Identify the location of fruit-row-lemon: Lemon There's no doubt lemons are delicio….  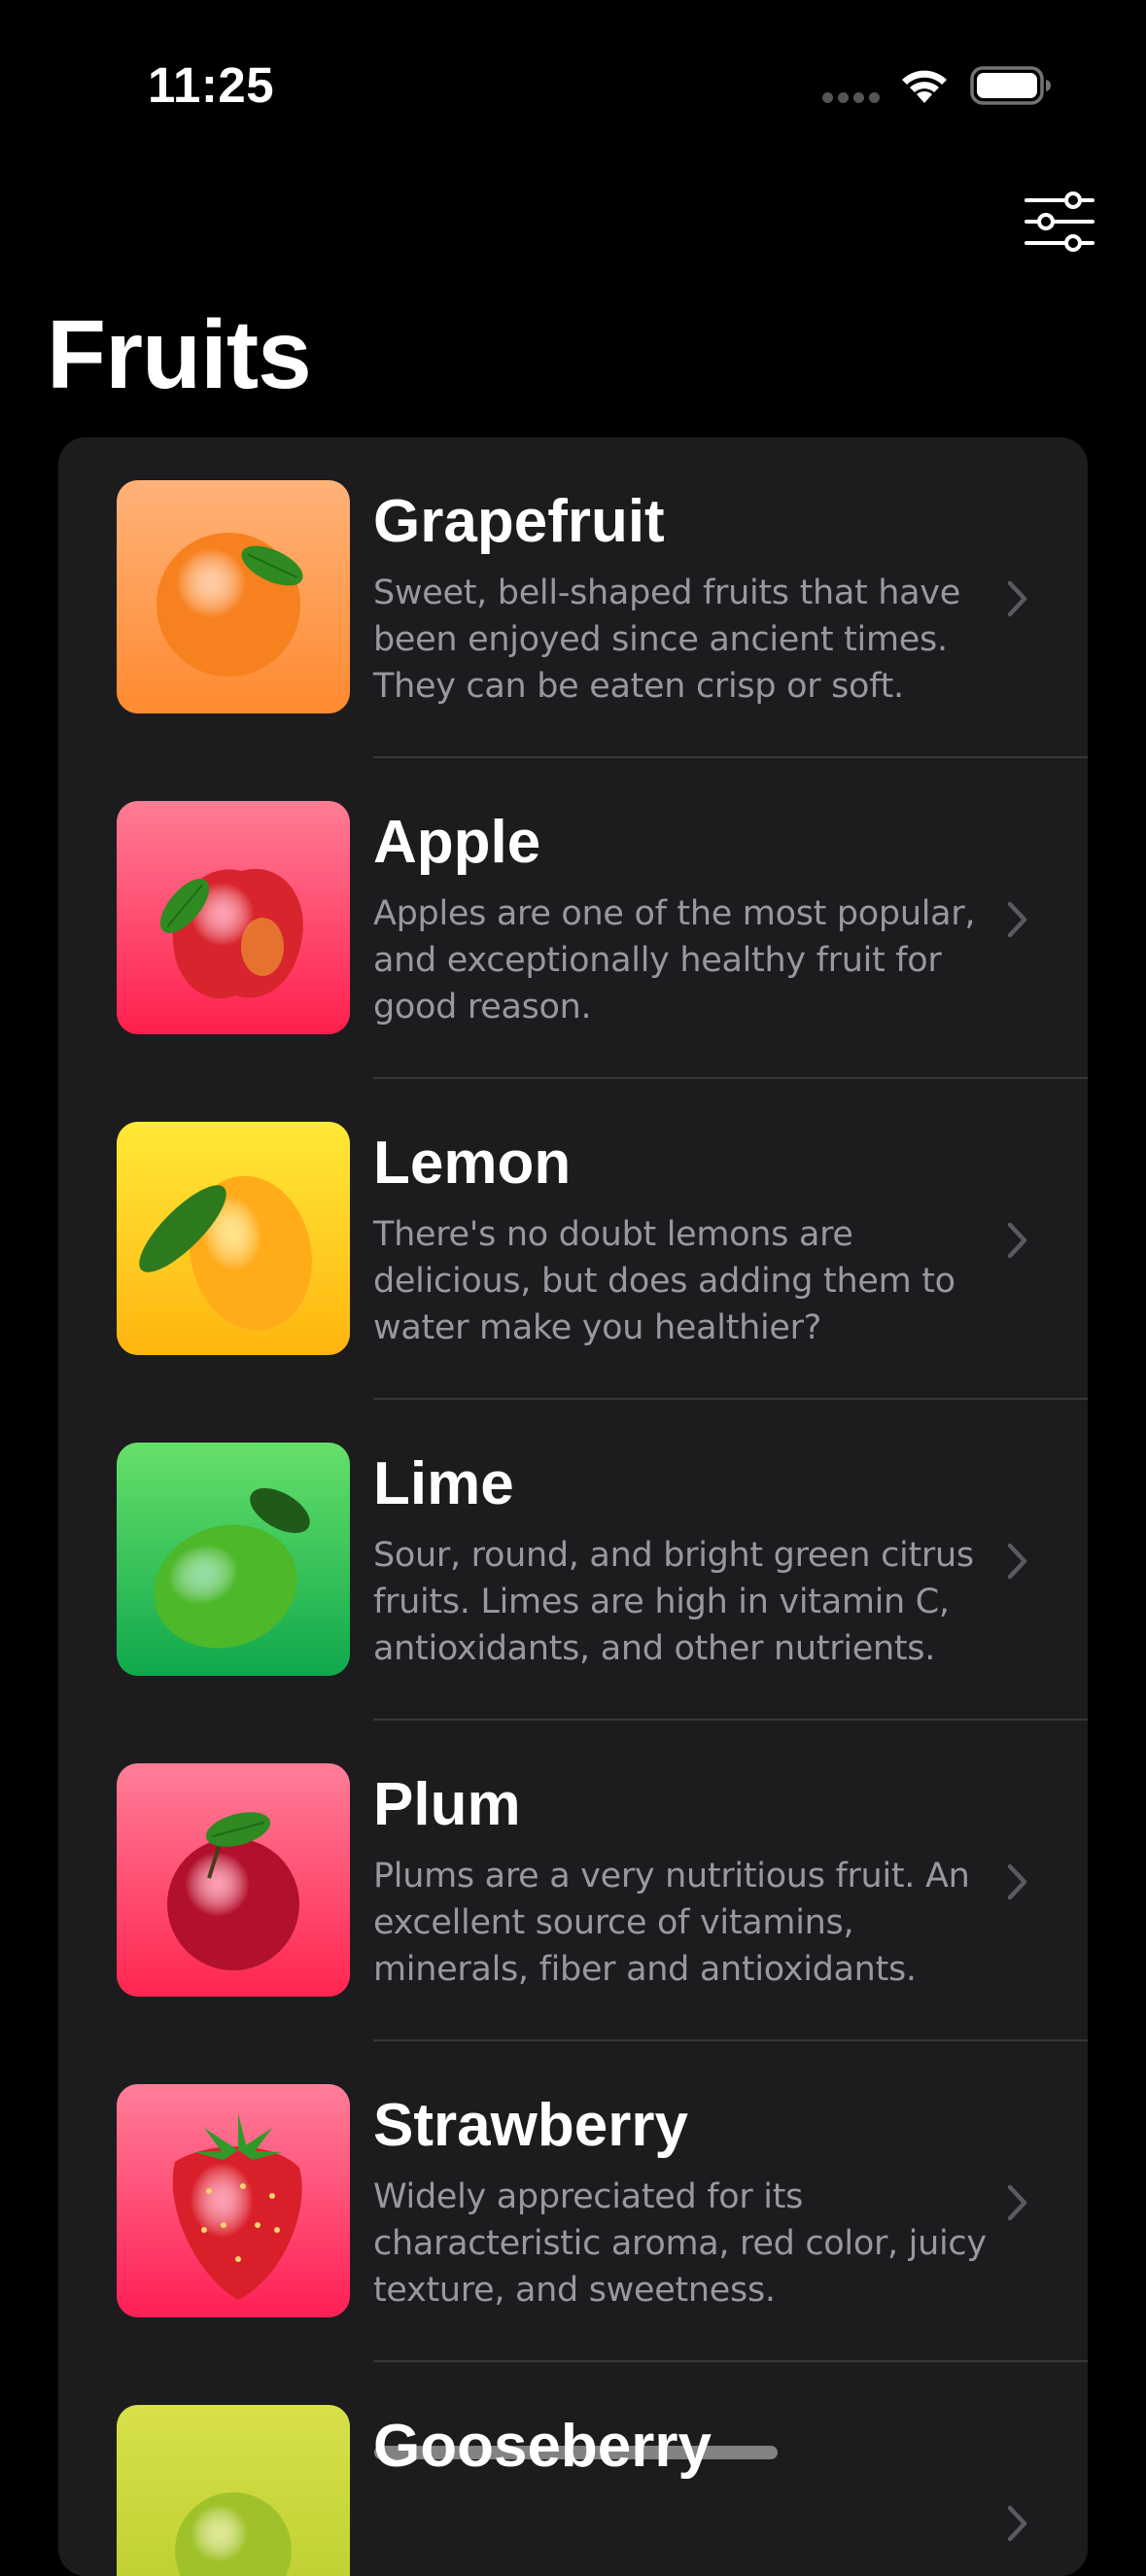
(573, 1240).